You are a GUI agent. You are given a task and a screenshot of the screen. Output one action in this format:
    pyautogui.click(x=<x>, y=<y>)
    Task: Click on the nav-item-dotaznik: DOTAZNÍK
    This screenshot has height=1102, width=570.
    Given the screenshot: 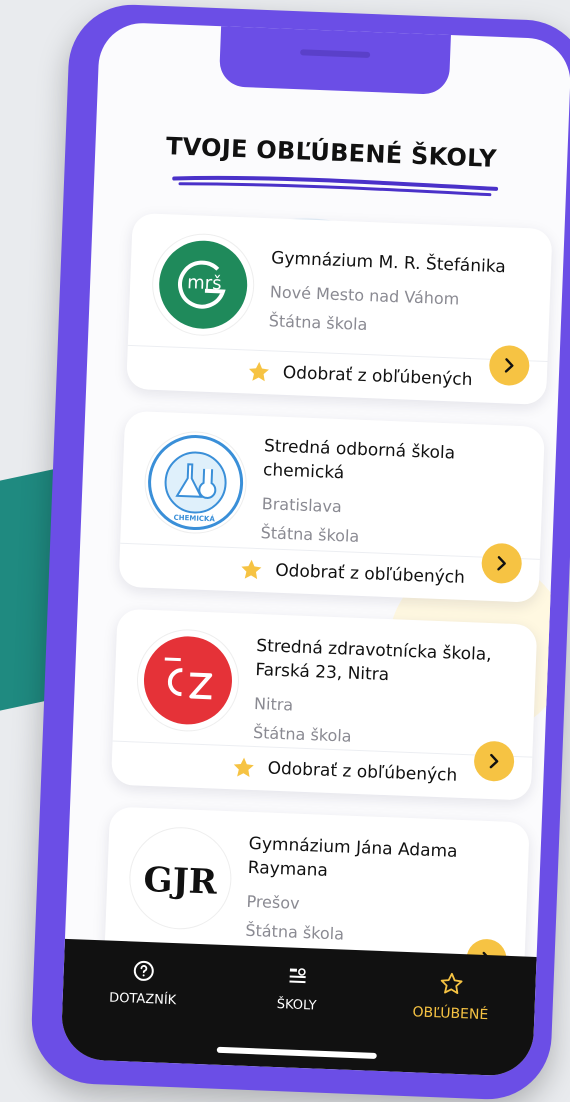 What is the action you would take?
    pyautogui.click(x=143, y=983)
    